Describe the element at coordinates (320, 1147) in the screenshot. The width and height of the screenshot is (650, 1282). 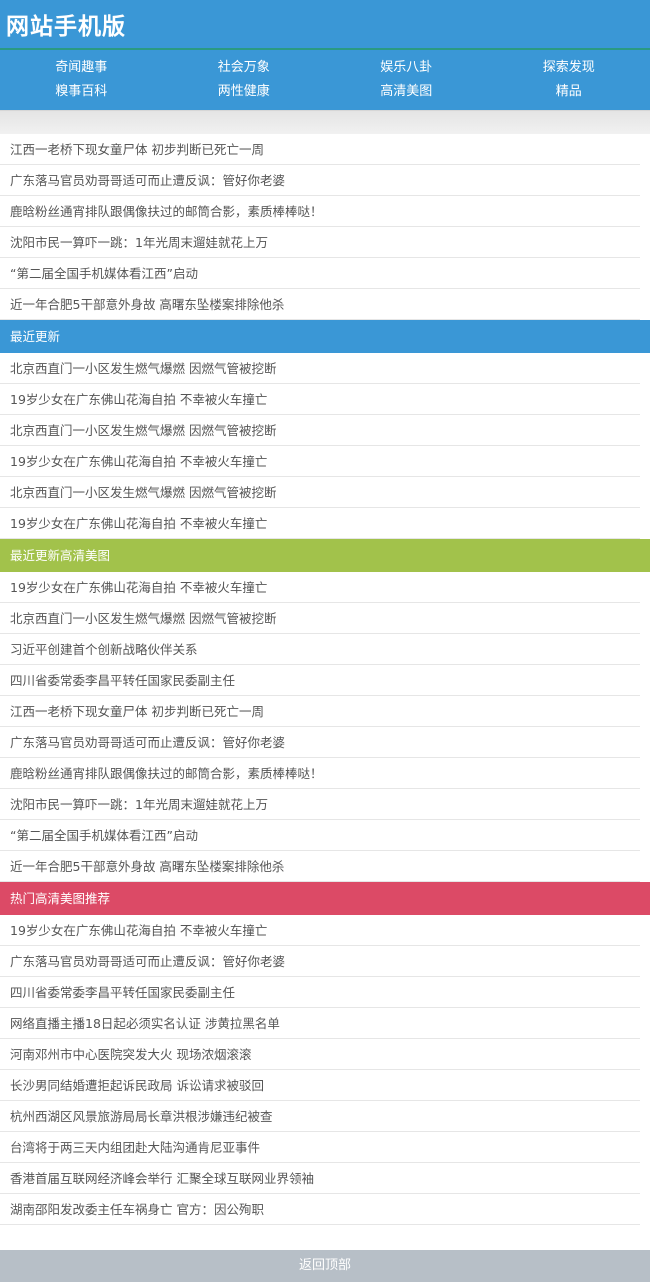
I see `list-item: 台湾将于两三天内组团赴大陆沟通肯尼亚事件` at that location.